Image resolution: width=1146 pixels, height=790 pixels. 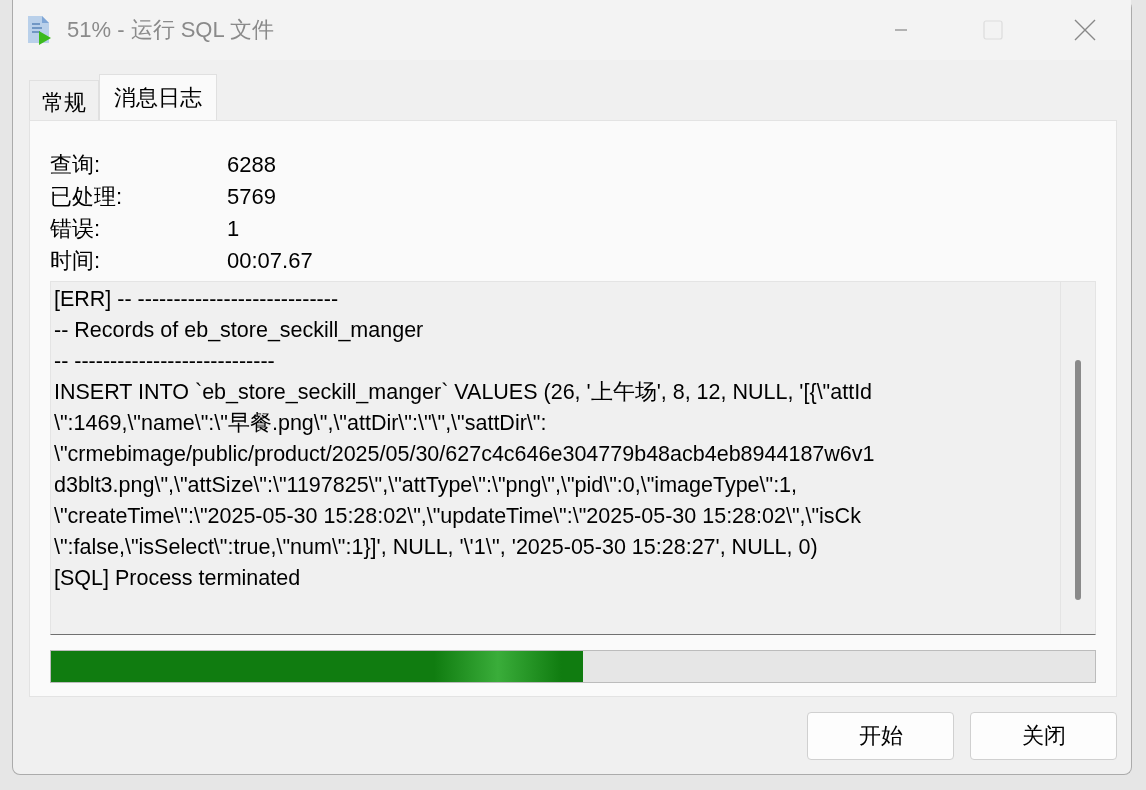 What do you see at coordinates (1085, 30) in the screenshot?
I see `close-icon` at bounding box center [1085, 30].